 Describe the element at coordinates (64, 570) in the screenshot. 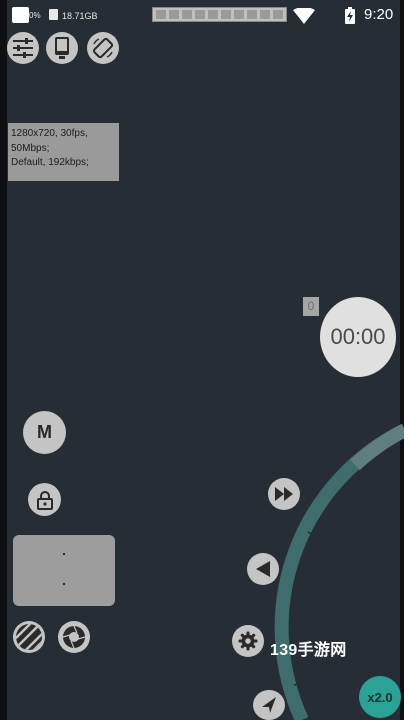

I see `joystick-pad` at that location.